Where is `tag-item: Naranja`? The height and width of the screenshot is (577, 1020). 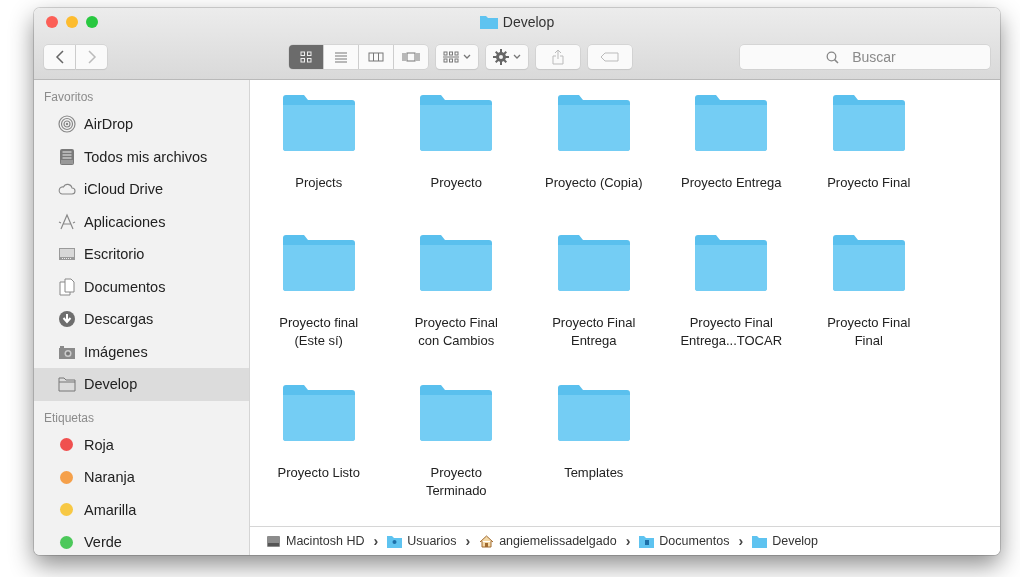
tag-item: Naranja is located at coordinates (141, 477).